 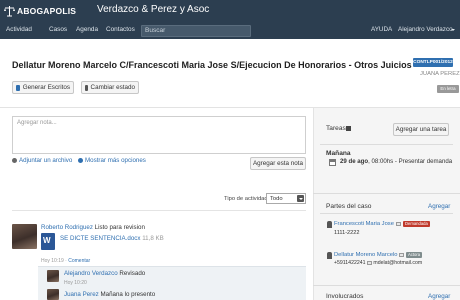 What do you see at coordinates (48, 241) in the screenshot?
I see `word-document-icon` at bounding box center [48, 241].